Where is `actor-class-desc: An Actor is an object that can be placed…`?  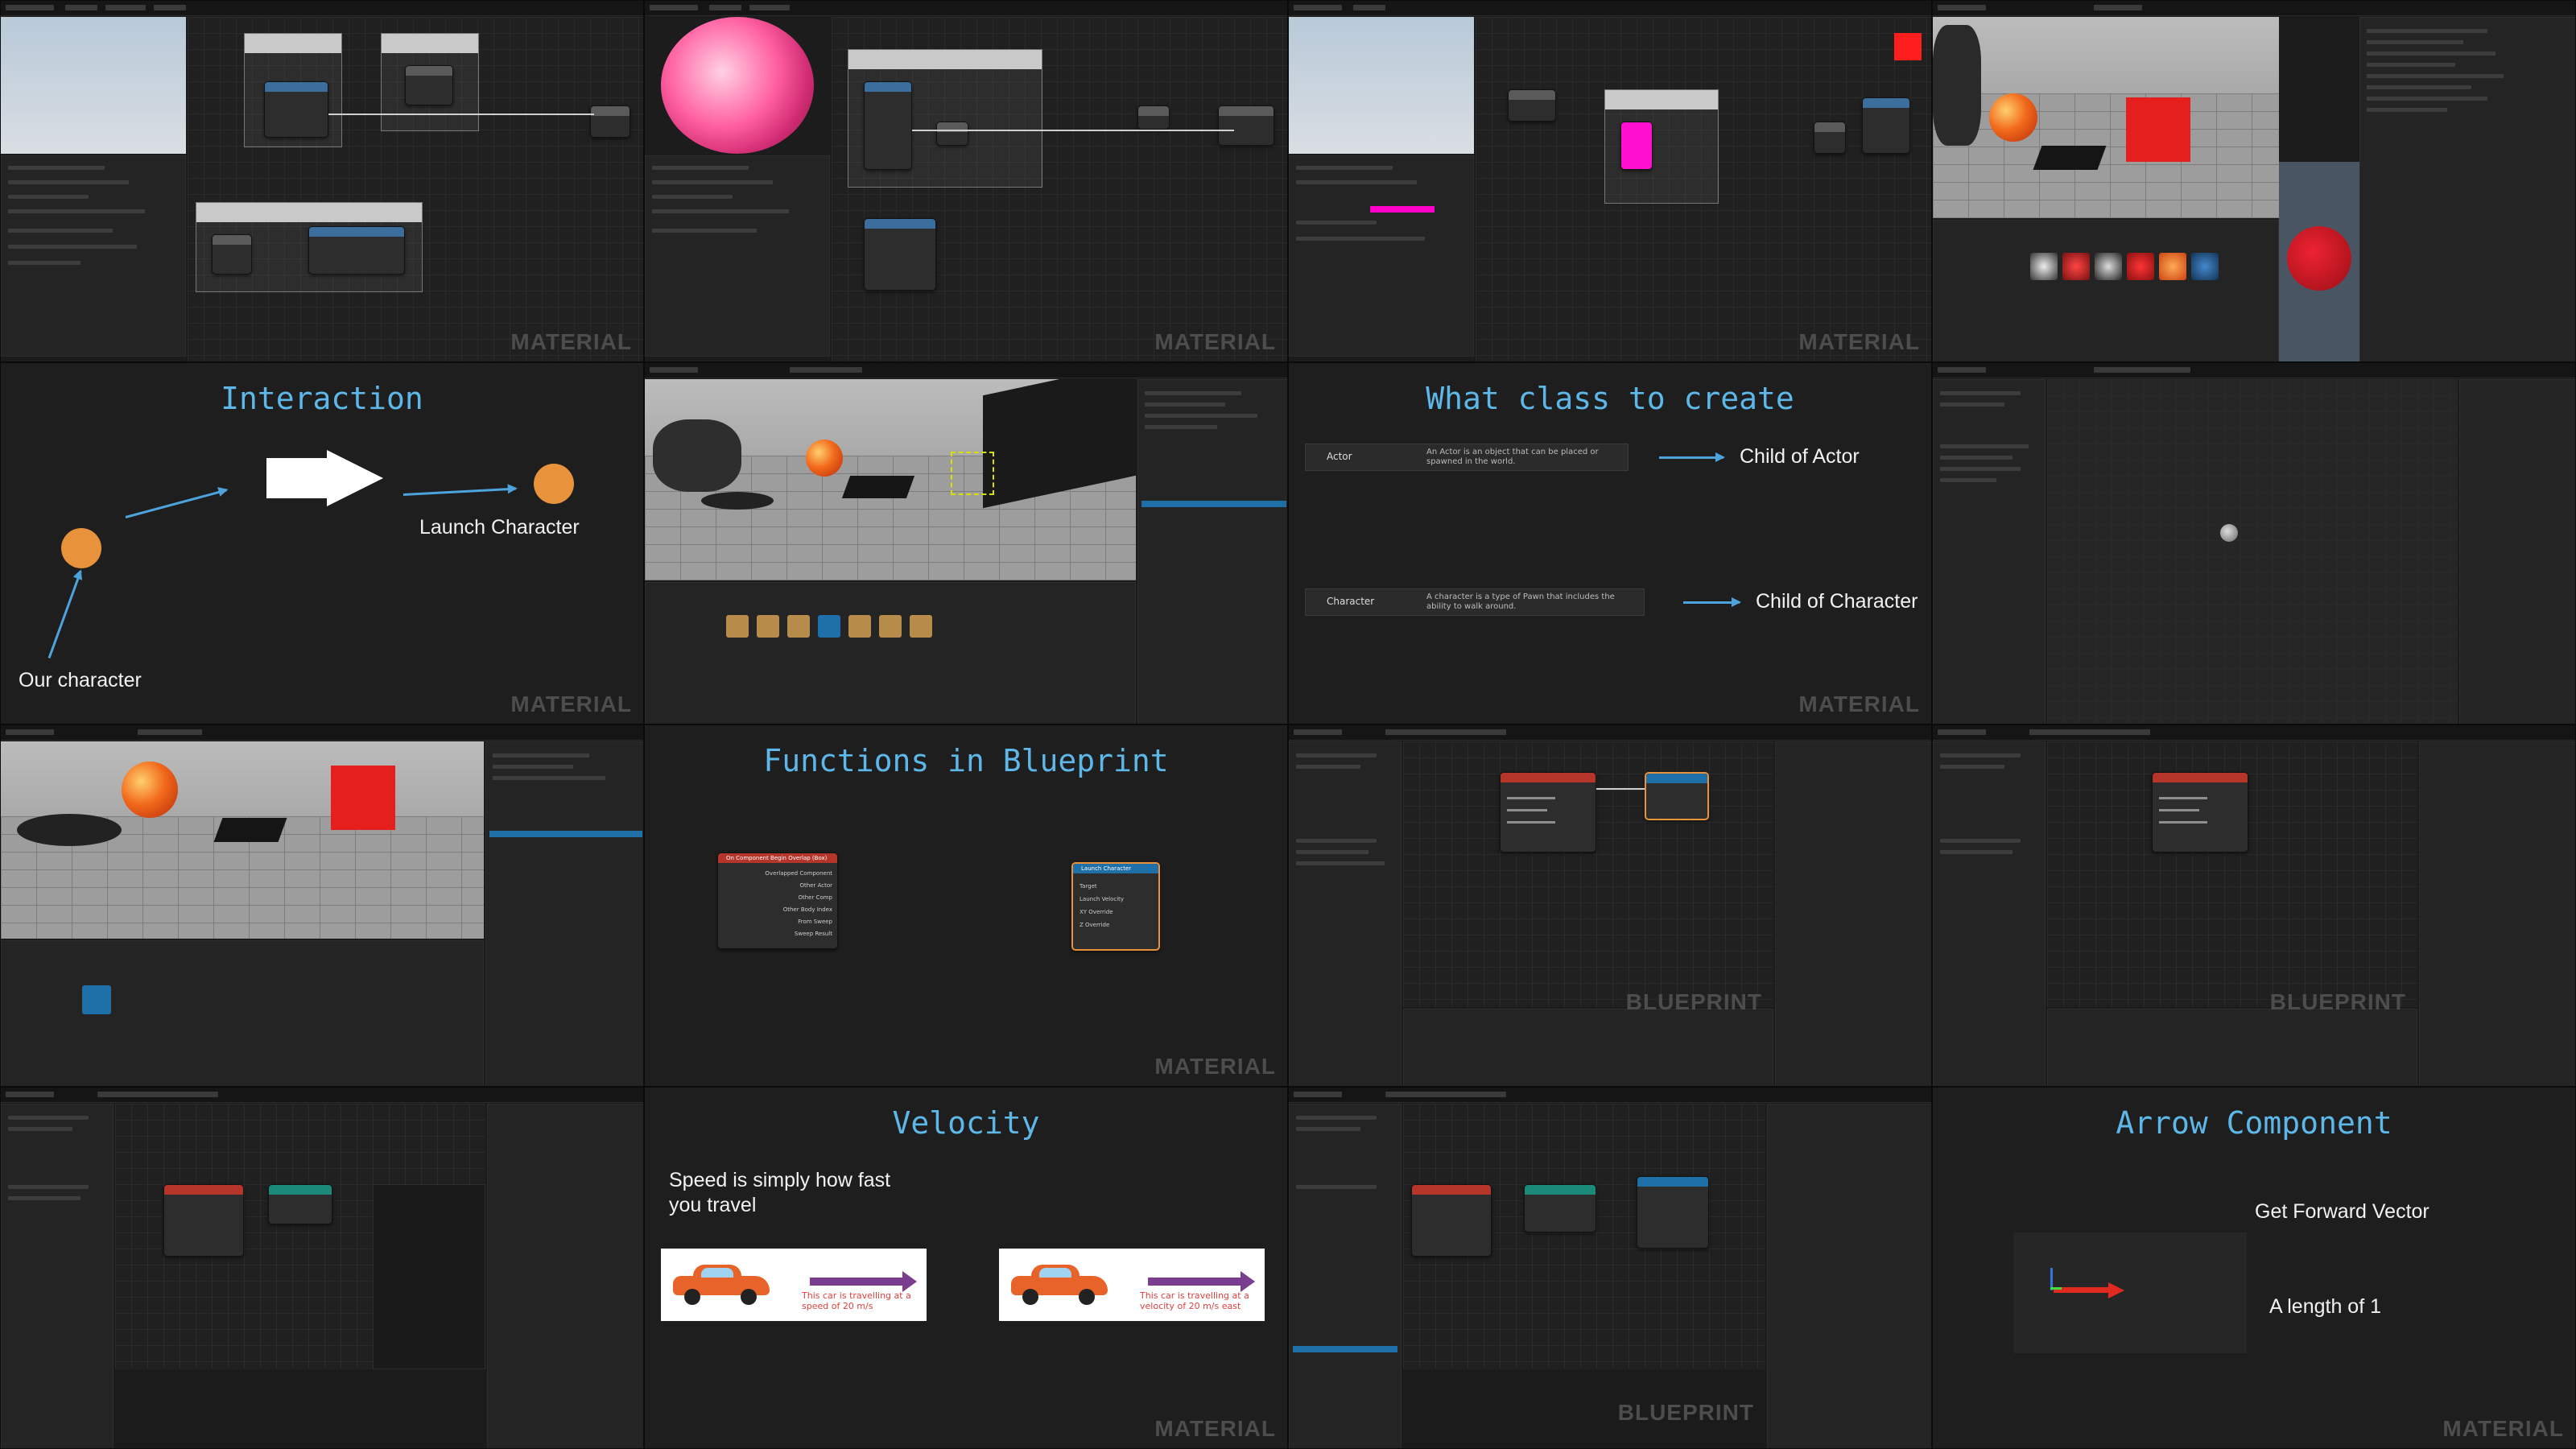
actor-class-desc: An Actor is an object that can be placed… is located at coordinates (1512, 457).